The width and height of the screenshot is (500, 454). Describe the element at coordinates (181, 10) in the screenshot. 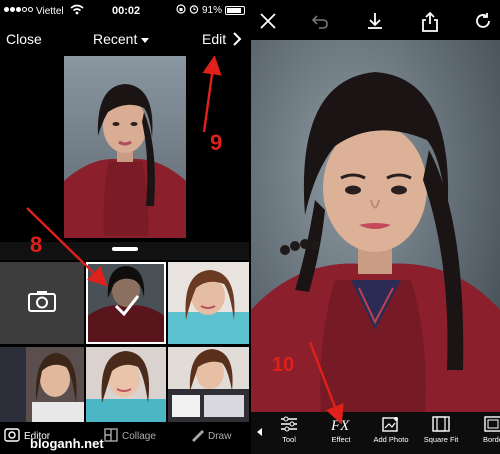

I see `lock-rotation-icon` at that location.